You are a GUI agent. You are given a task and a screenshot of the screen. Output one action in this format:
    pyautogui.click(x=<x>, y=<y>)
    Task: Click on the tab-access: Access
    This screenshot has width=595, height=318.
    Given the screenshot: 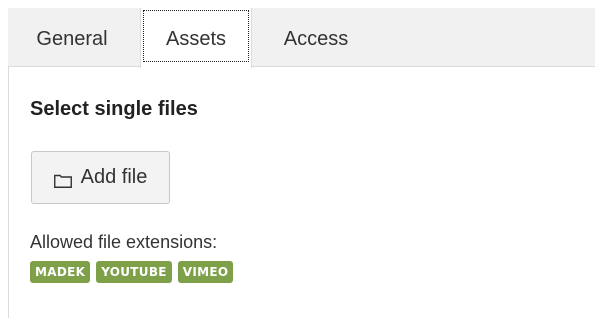 What is the action you would take?
    pyautogui.click(x=316, y=37)
    